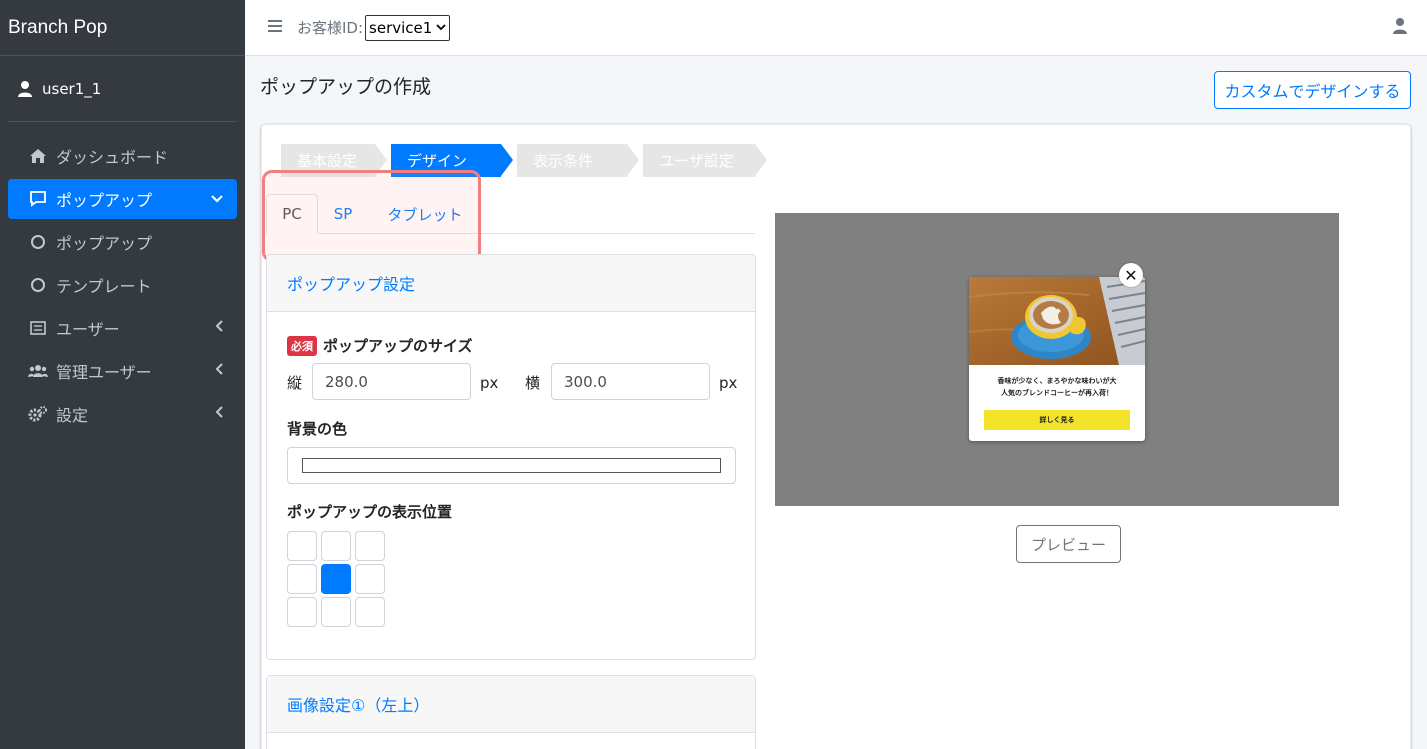  I want to click on gears-icon, so click(38, 414).